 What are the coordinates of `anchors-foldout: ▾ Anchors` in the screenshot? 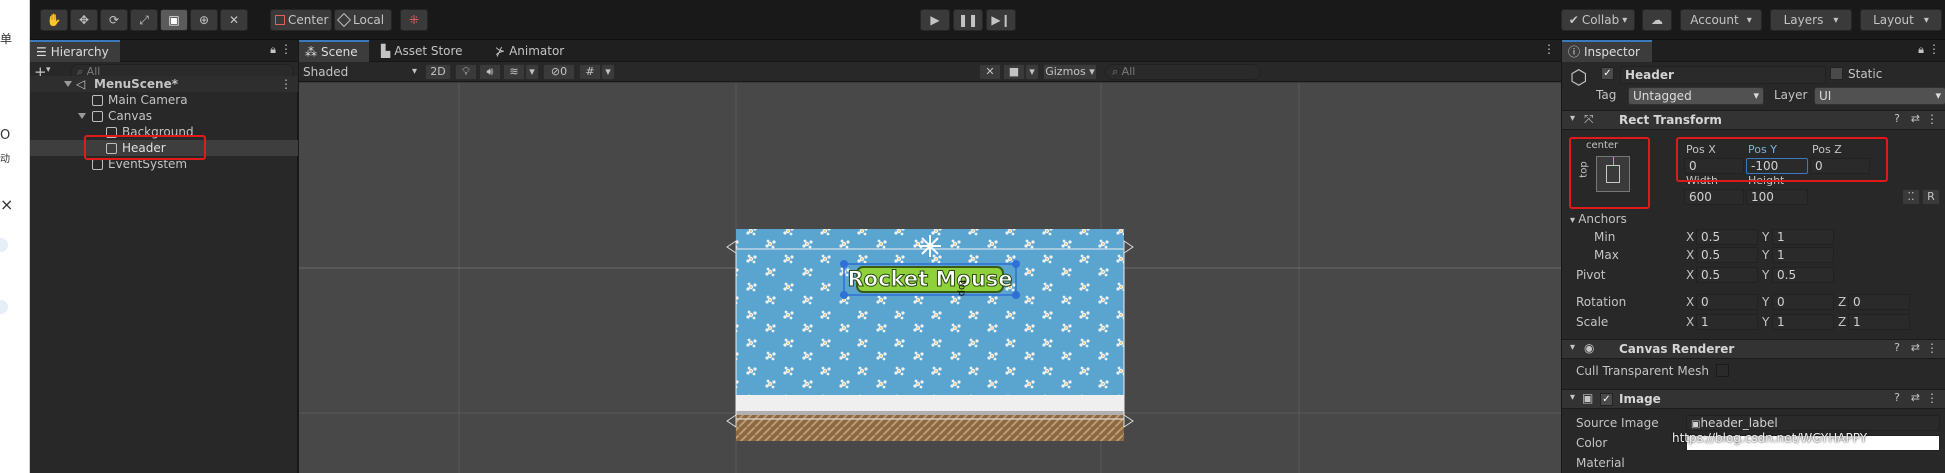 It's located at (1598, 219).